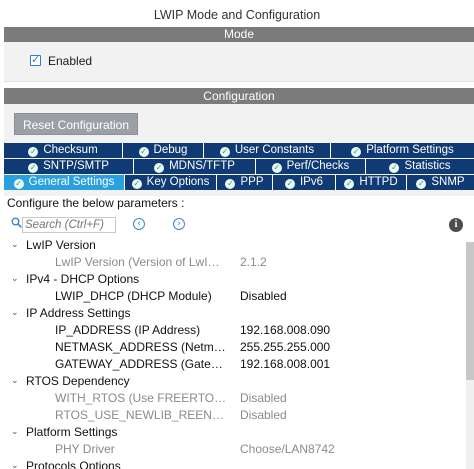 The width and height of the screenshot is (474, 469). What do you see at coordinates (70, 61) in the screenshot?
I see `enabled-label: Enabled` at bounding box center [70, 61].